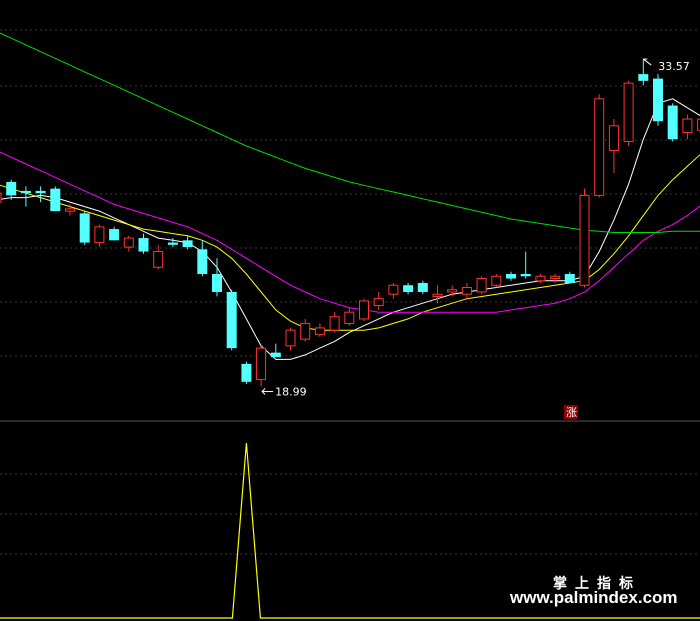  What do you see at coordinates (594, 597) in the screenshot?
I see `watermark-url: www.palmindex.com` at bounding box center [594, 597].